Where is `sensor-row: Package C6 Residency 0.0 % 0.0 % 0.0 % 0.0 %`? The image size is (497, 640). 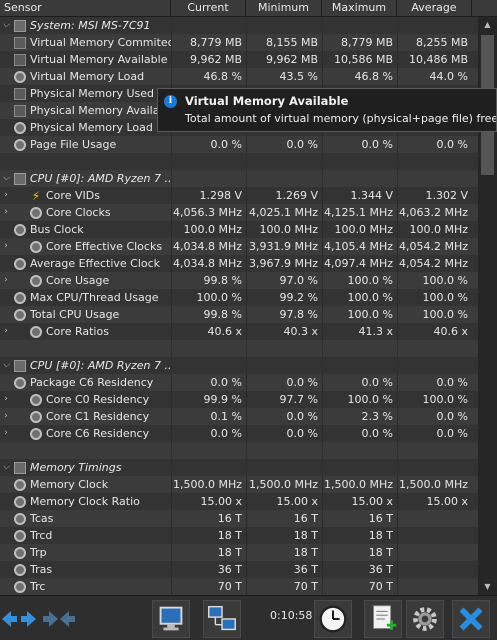 sensor-row: Package C6 Residency 0.0 % 0.0 % 0.0 % 0.0 % is located at coordinates (239, 382).